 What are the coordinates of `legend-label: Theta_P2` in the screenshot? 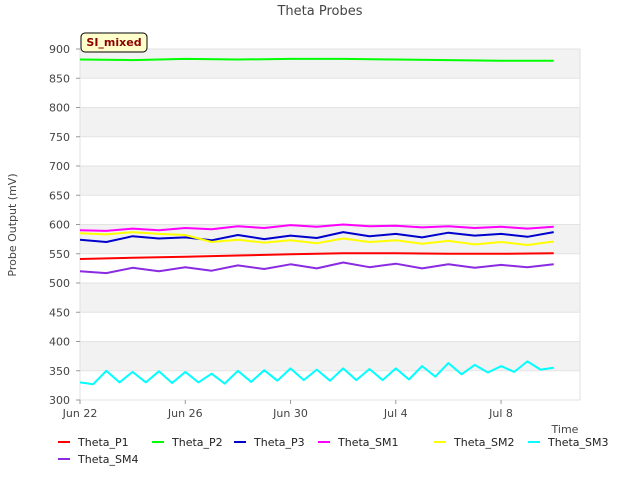 It's located at (197, 442).